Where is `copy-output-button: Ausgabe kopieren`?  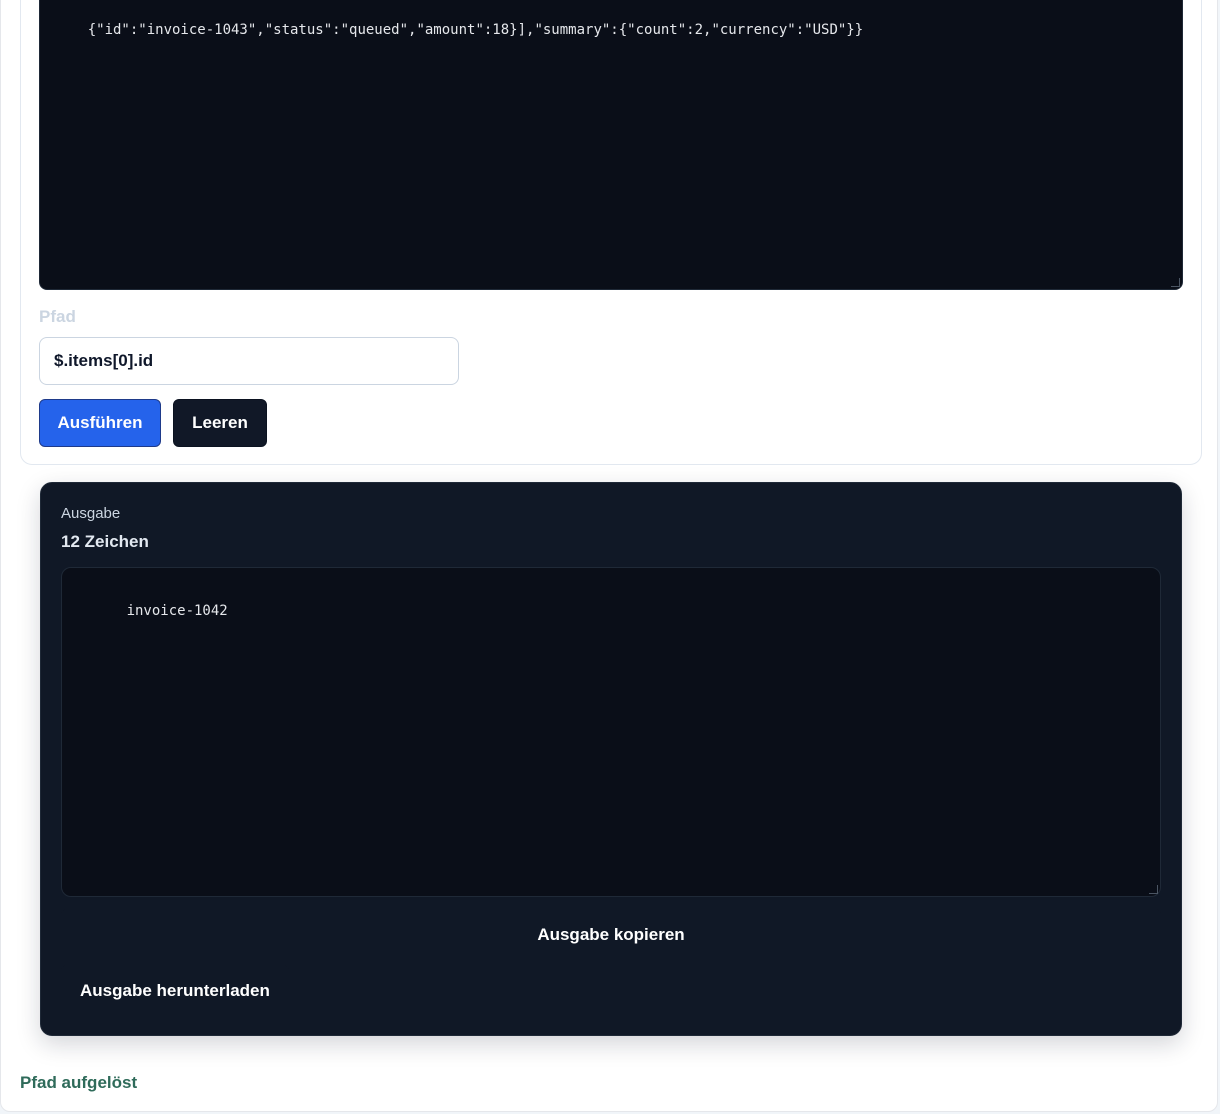
copy-output-button: Ausgabe kopieren is located at coordinates (611, 935).